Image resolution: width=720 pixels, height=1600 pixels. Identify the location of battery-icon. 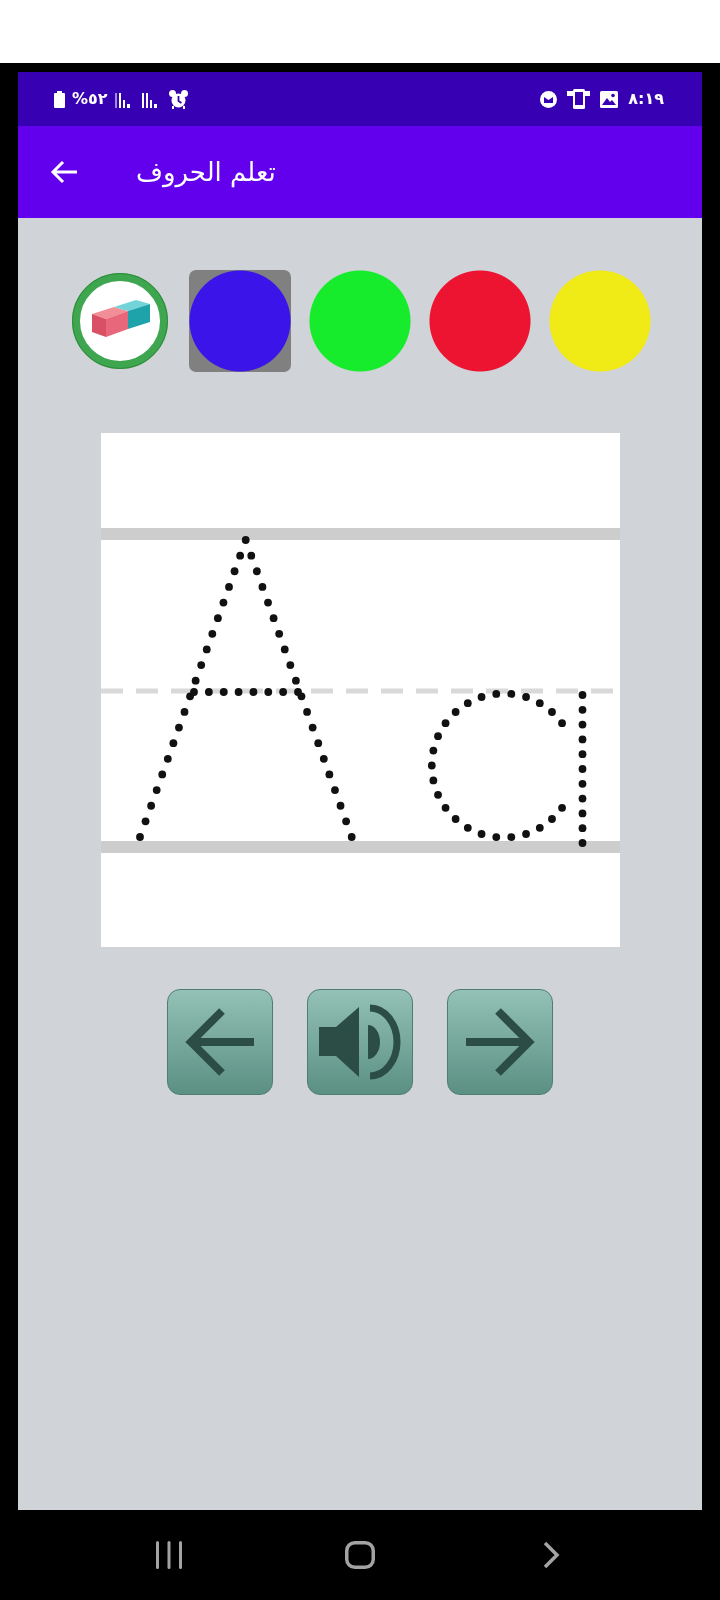
(59, 99).